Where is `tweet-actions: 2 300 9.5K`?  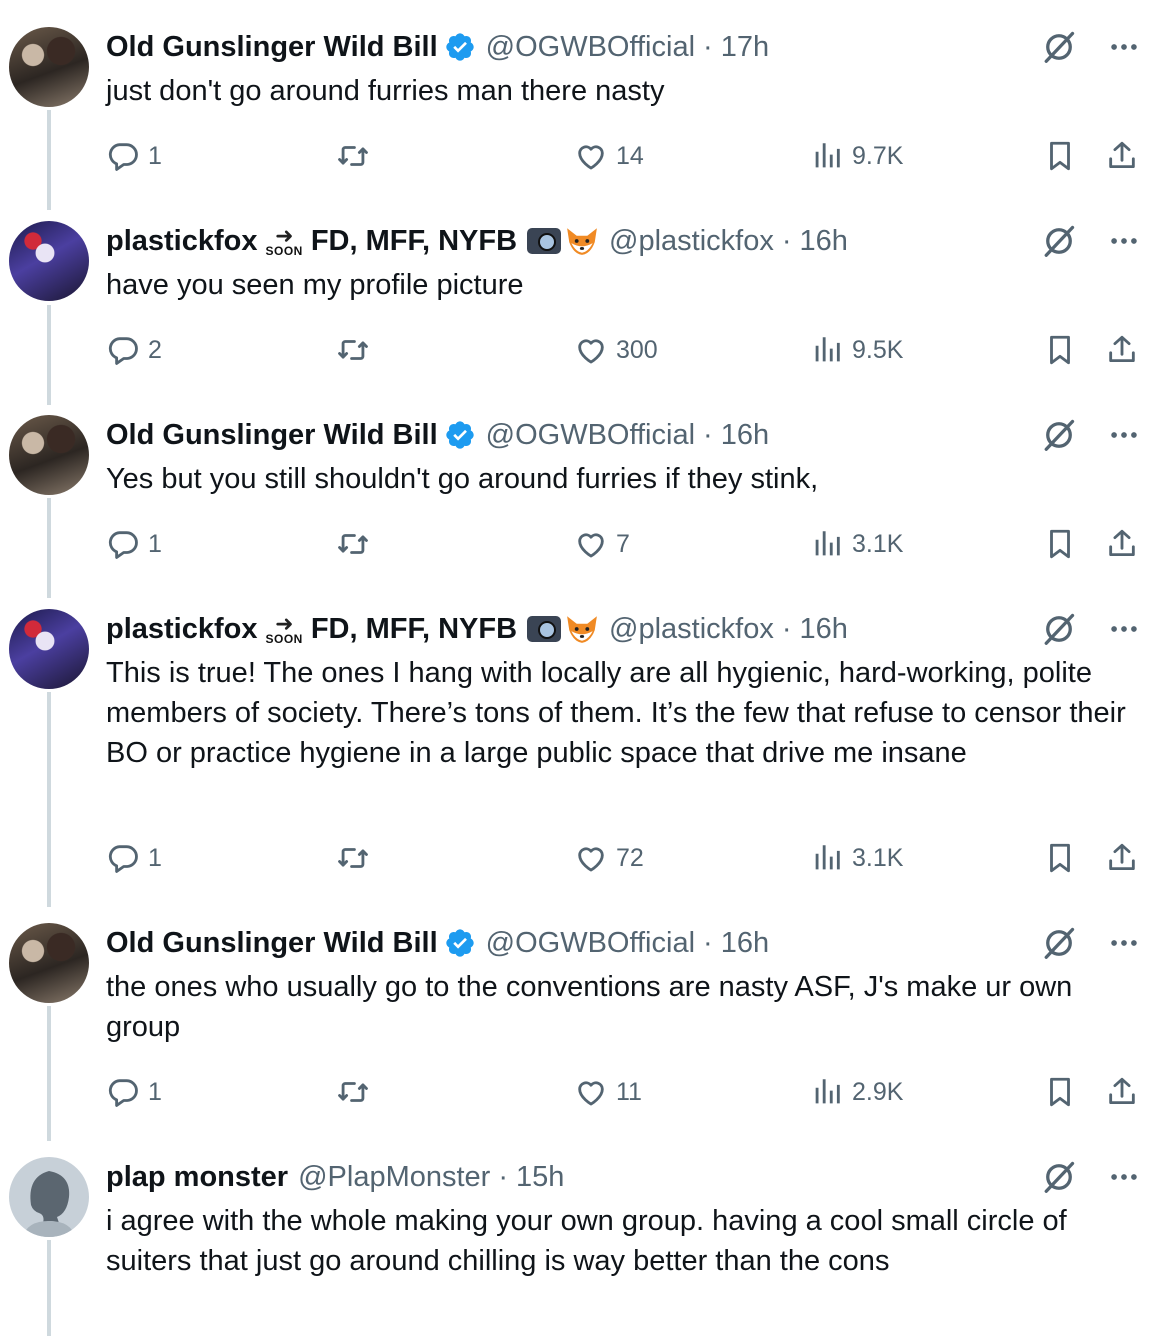
tweet-actions: 2 300 9.5K is located at coordinates (626, 350).